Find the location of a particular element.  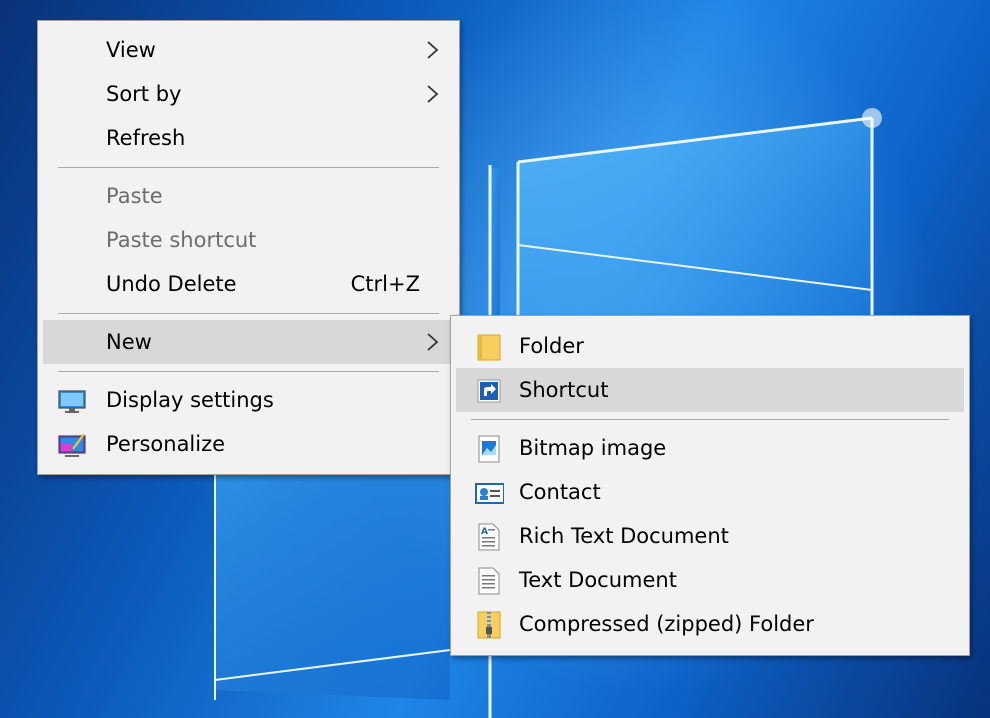

submenu-item-label: Text Document is located at coordinates (598, 580).